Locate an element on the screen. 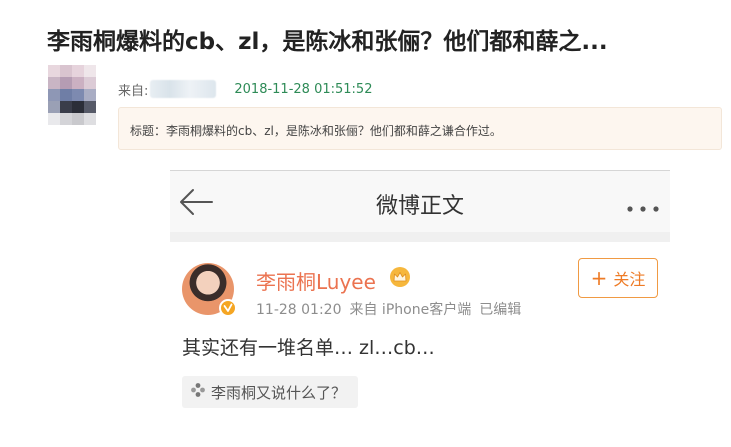  follow-label: 关注 is located at coordinates (629, 279).